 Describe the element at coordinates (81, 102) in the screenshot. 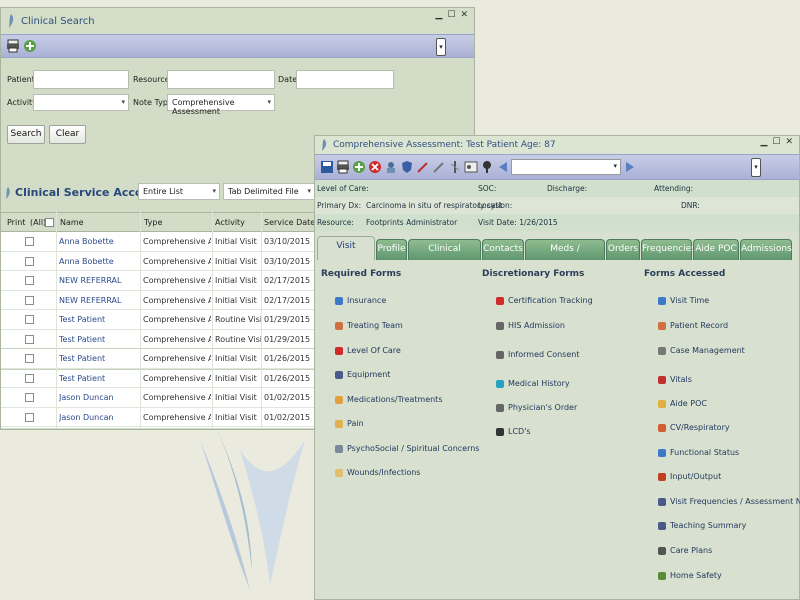

I see `activity-select` at that location.